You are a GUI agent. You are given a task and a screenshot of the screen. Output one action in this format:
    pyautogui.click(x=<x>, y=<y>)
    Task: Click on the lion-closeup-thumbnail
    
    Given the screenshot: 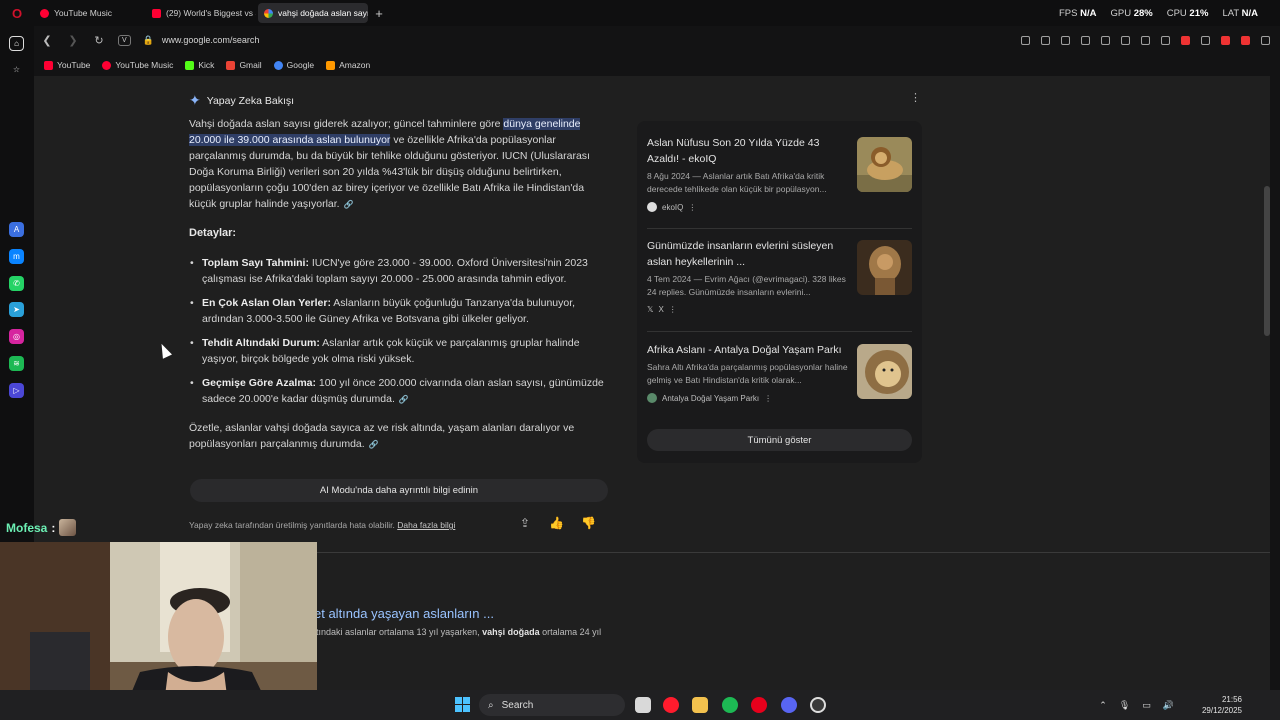 What is the action you would take?
    pyautogui.click(x=884, y=371)
    